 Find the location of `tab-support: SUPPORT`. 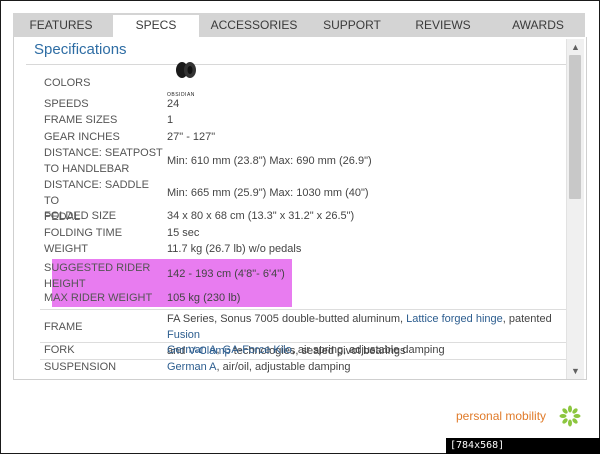

tab-support: SUPPORT is located at coordinates (352, 25).